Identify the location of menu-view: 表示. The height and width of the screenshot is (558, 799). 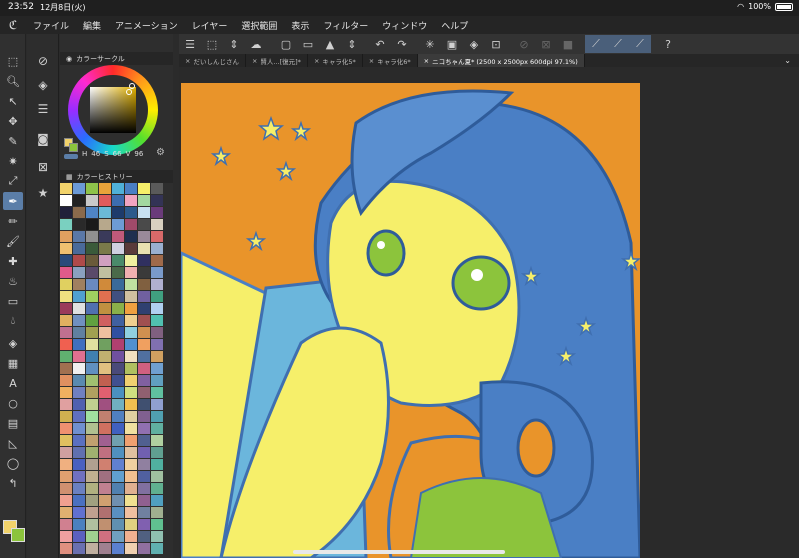
(300, 25).